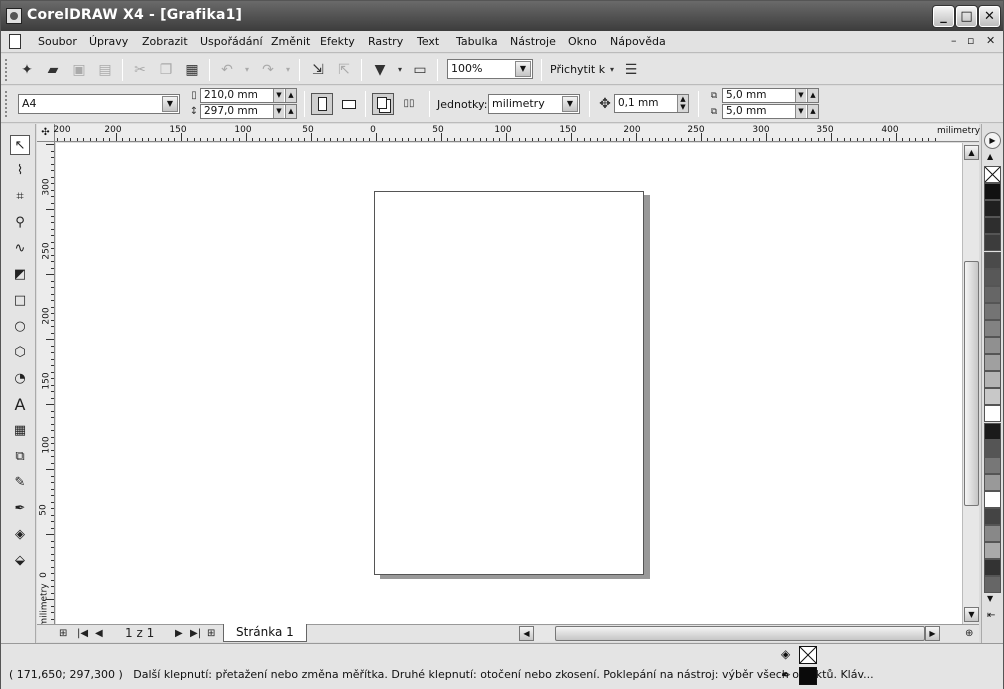 The image size is (1004, 689). What do you see at coordinates (82, 633) in the screenshot?
I see `first-page-icon: |◀` at bounding box center [82, 633].